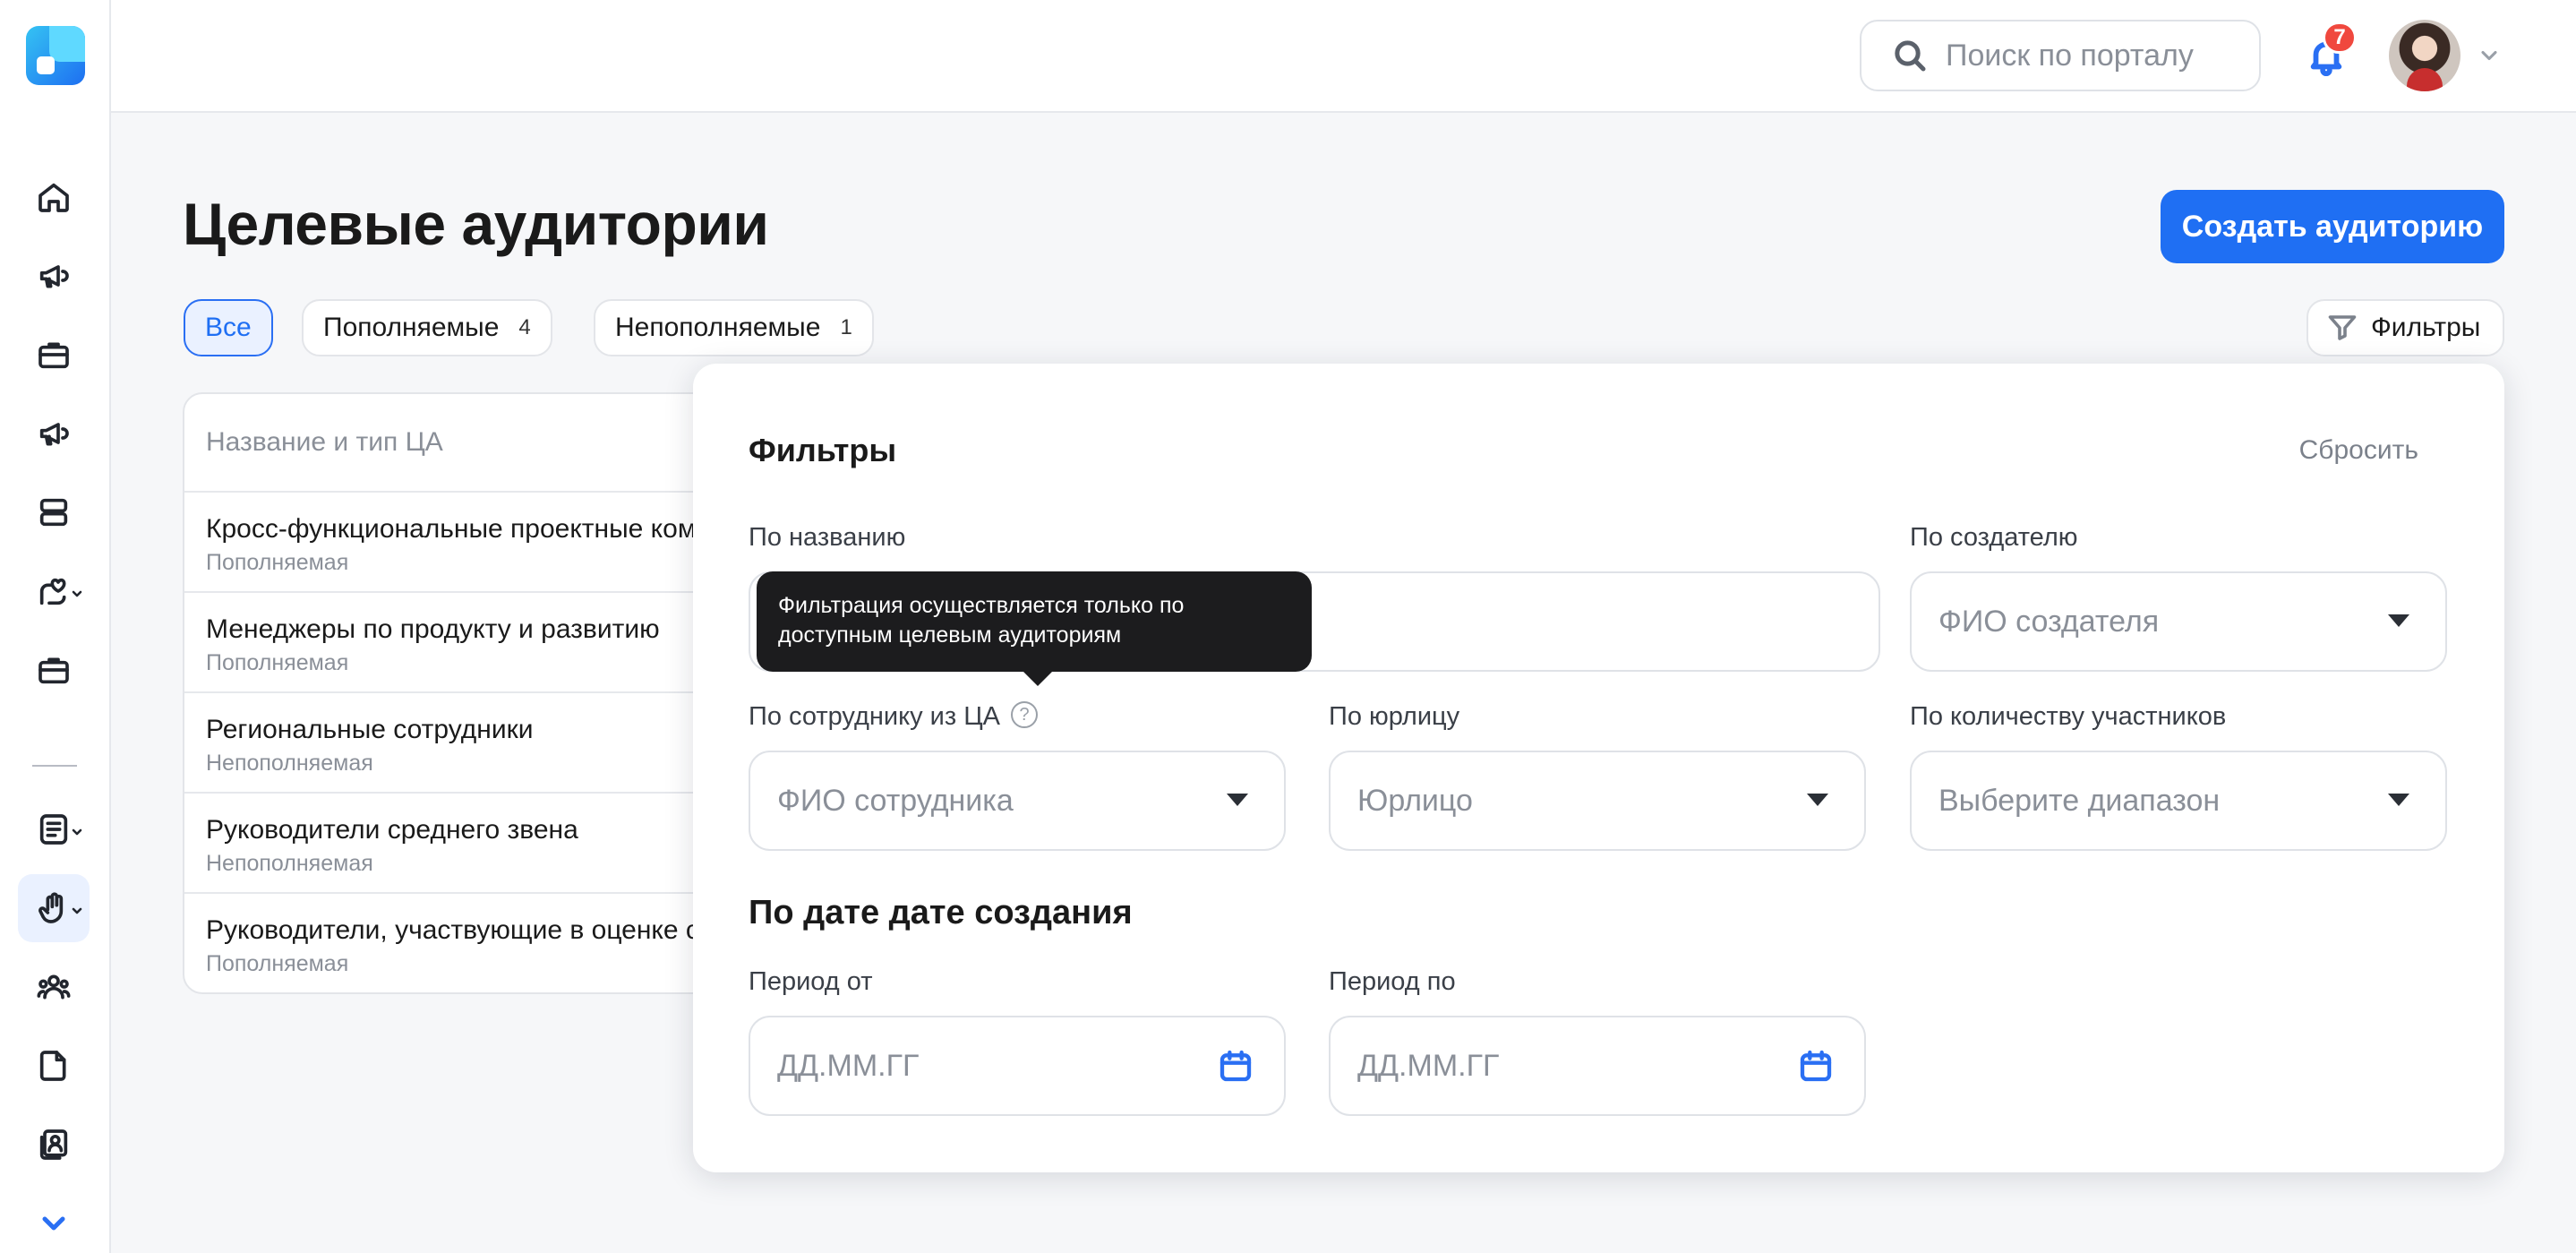 The image size is (2576, 1253). I want to click on by-employee-label: По сотруднику из ЦА?, so click(894, 716).